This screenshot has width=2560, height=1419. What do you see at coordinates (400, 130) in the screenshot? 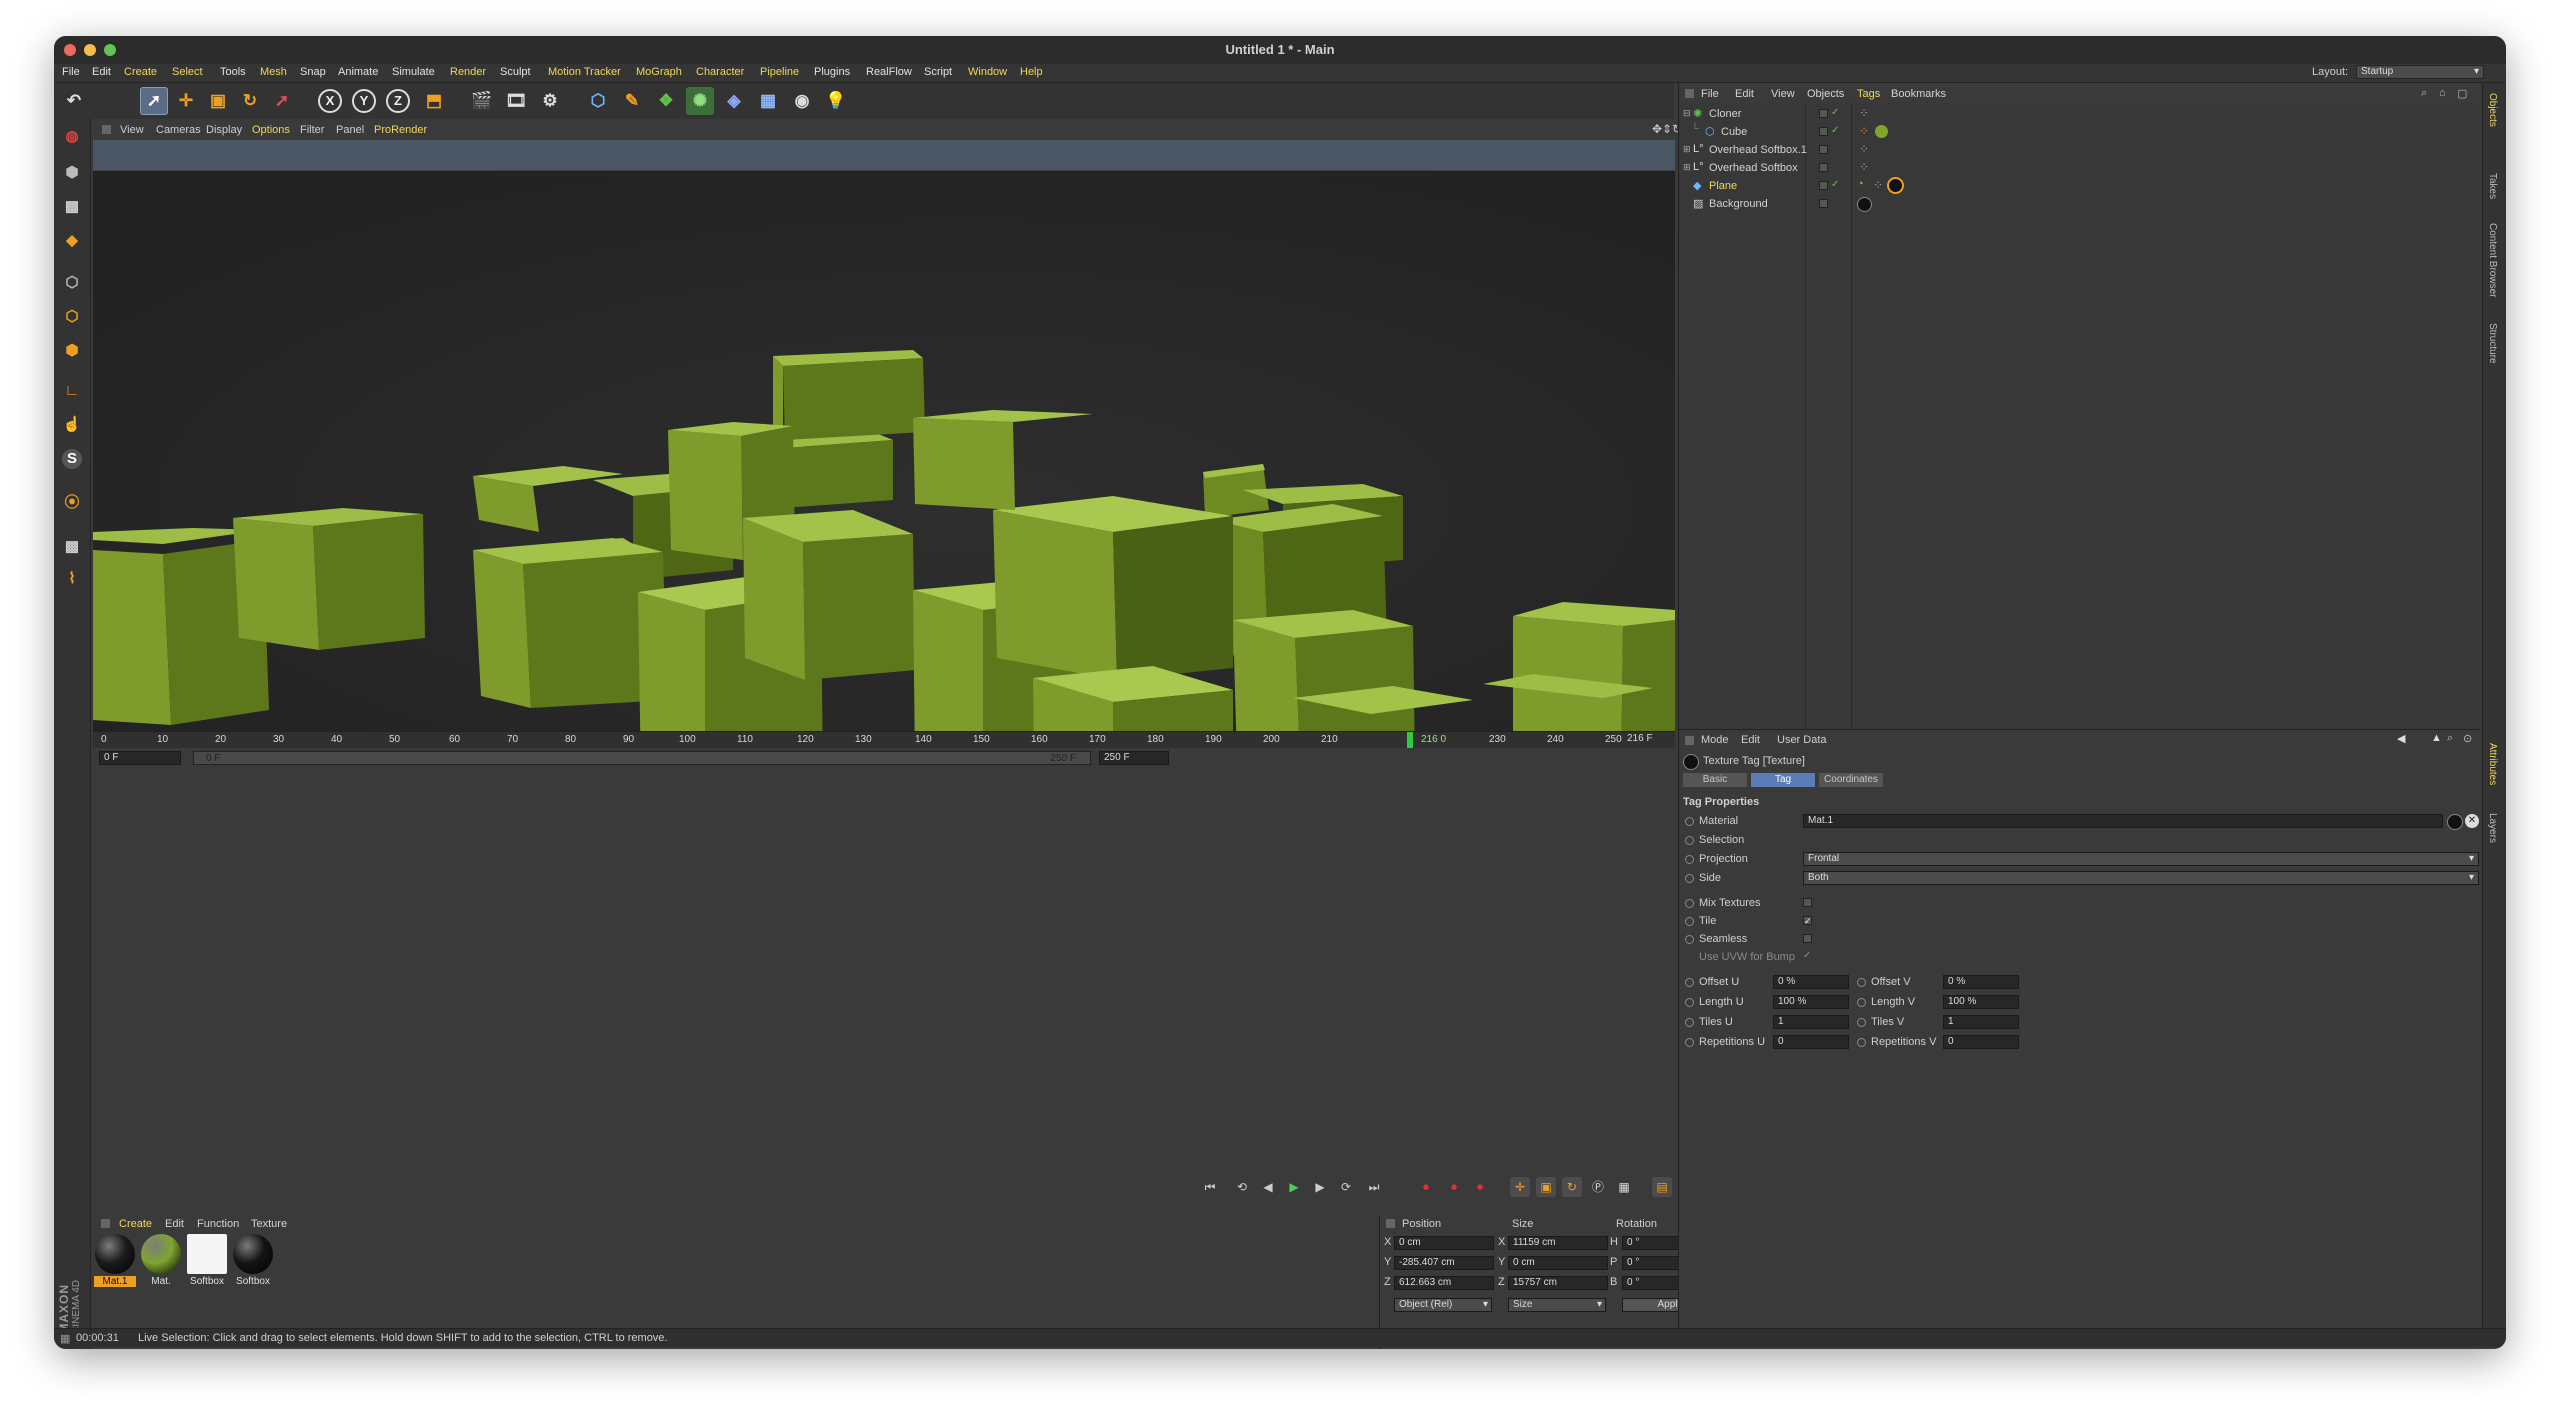
I see `viewport-menu-prorender: ProRender` at bounding box center [400, 130].